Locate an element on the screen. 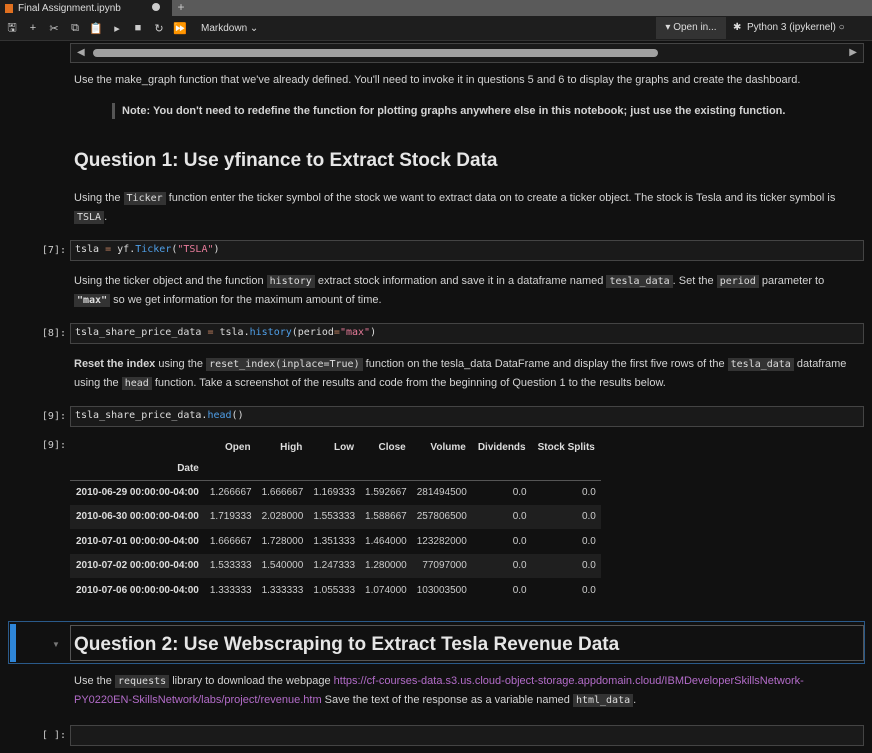 This screenshot has width=872, height=753. column-header: Stock Splits is located at coordinates (566, 447).